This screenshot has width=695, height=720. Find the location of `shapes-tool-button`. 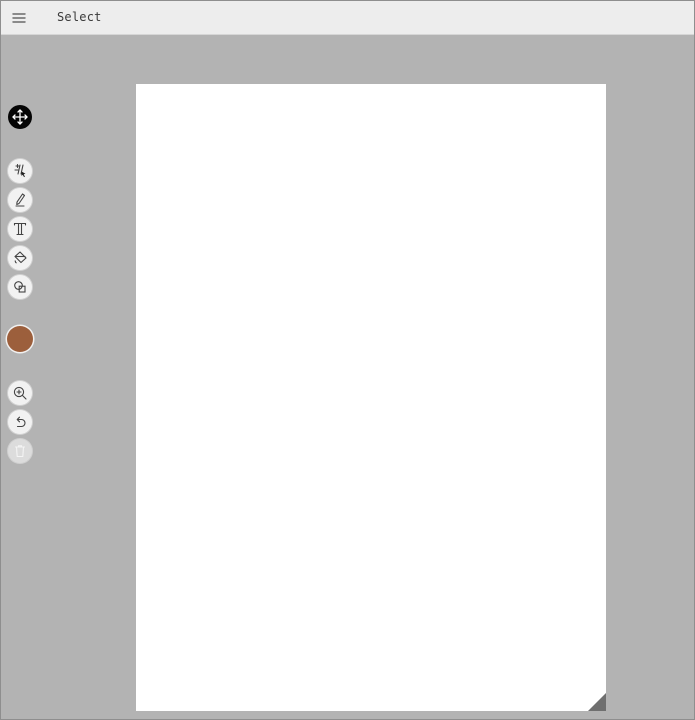

shapes-tool-button is located at coordinates (20, 287).